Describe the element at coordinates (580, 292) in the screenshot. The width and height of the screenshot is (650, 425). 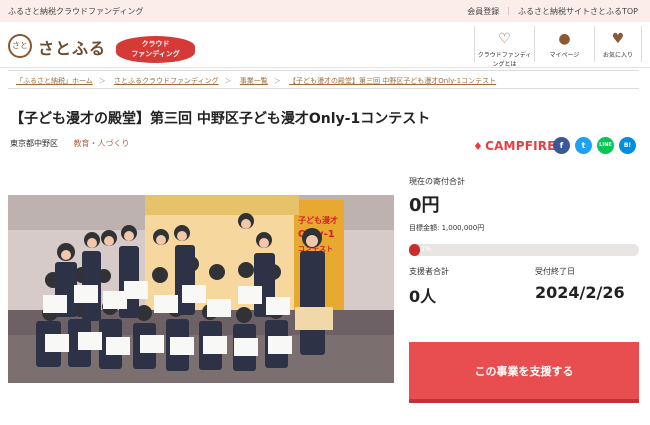
I see `deadline-value: 2024/2/26` at that location.